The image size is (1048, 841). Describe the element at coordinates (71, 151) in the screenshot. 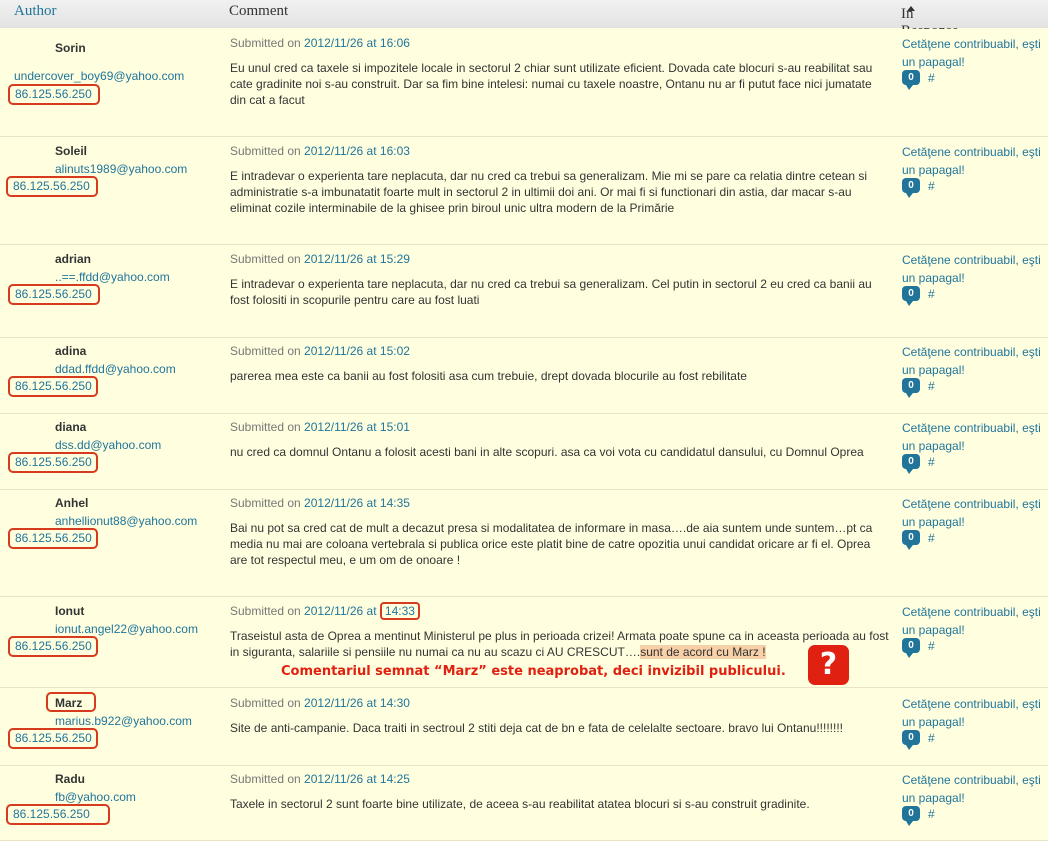

I see `author-name: Soleil` at that location.